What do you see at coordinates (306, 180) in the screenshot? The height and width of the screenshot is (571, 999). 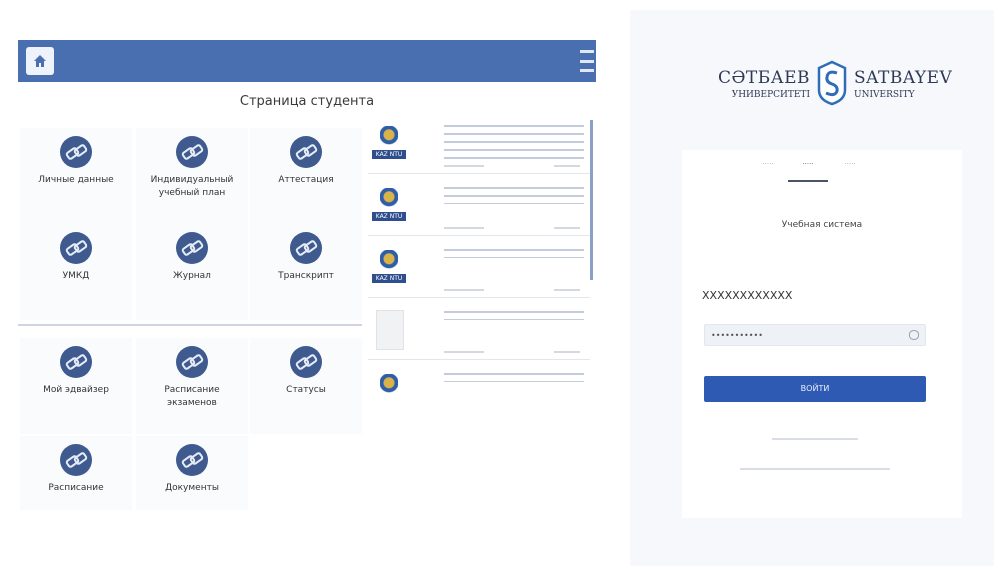 I see `tile-label: Аттестация` at bounding box center [306, 180].